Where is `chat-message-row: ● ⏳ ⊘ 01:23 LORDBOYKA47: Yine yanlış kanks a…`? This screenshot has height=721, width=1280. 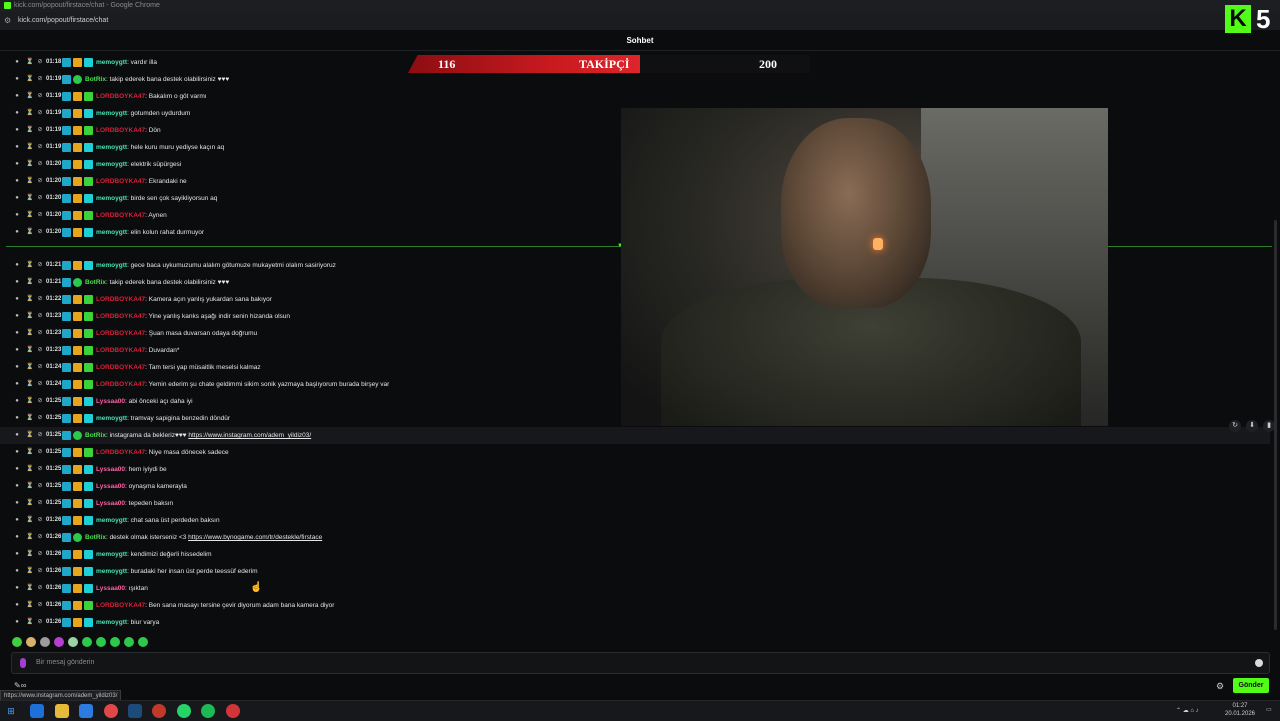 chat-message-row: ● ⏳ ⊘ 01:23 LORDBOYKA47: Yine yanlış kanks a… is located at coordinates (310, 316).